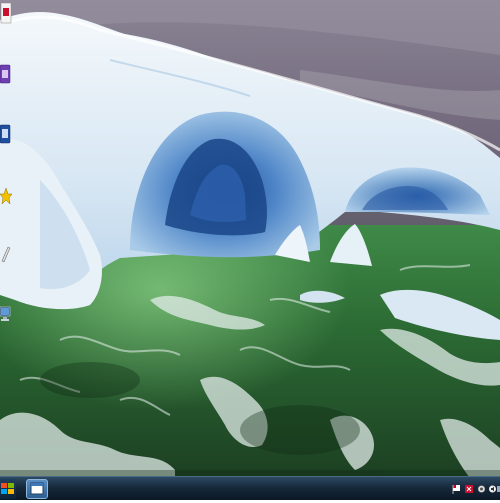 This screenshot has height=503, width=500. Describe the element at coordinates (5, 313) in the screenshot. I see `computer-icon` at that location.